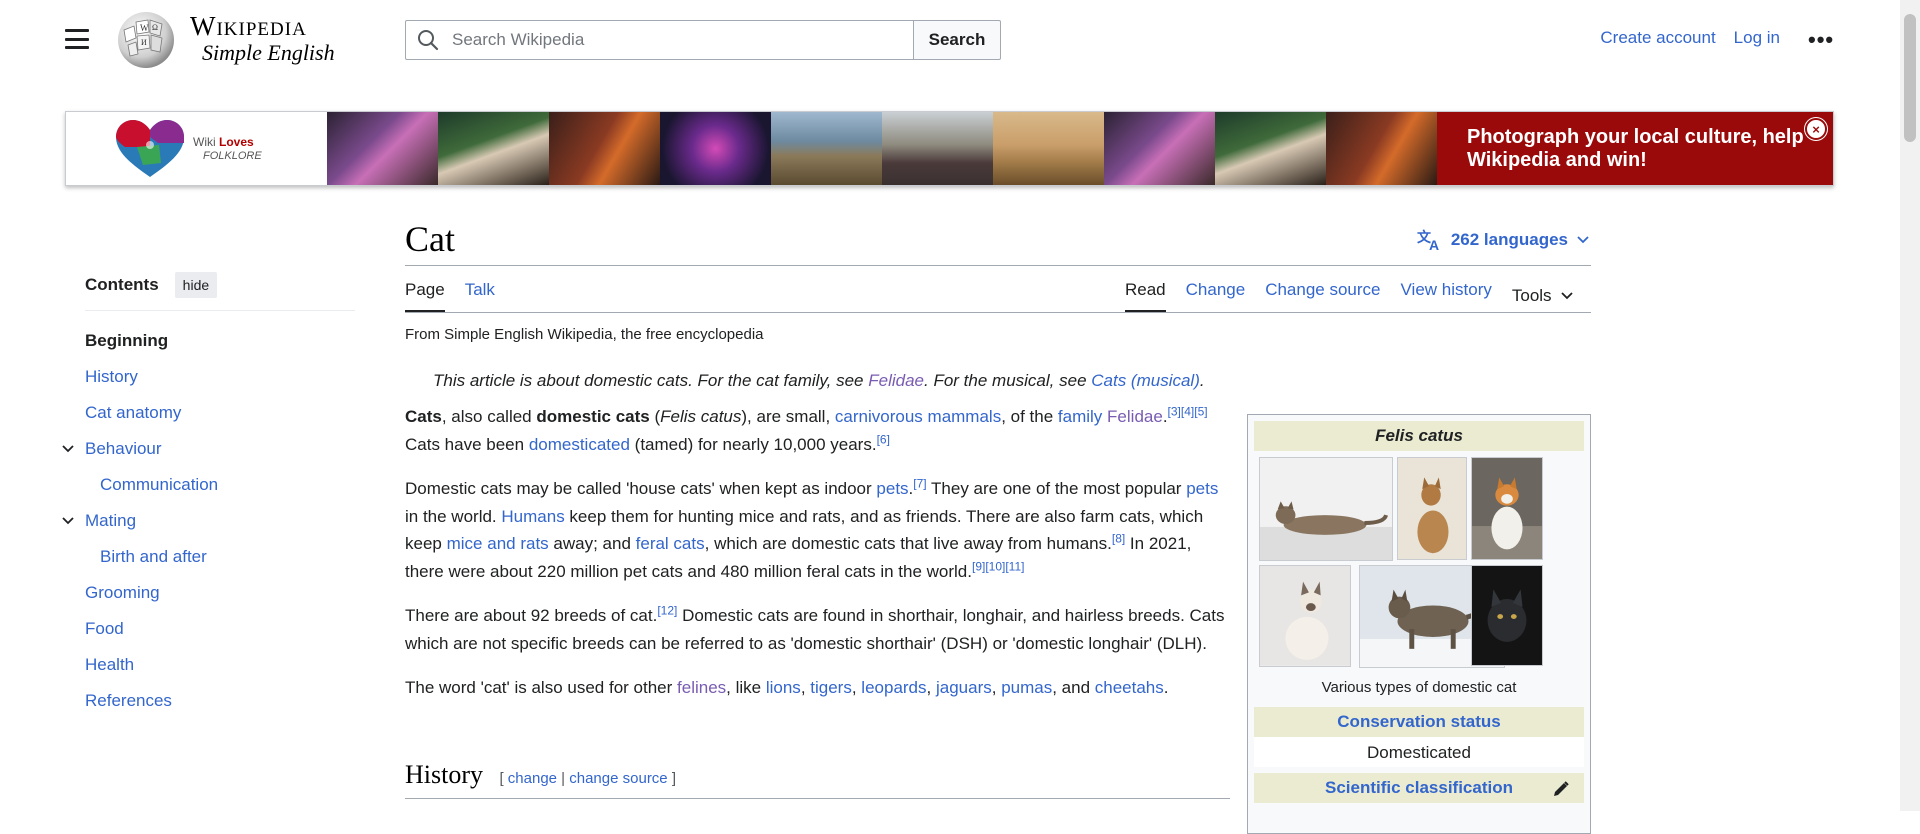  What do you see at coordinates (236, 141) in the screenshot?
I see `logo-loves-text: Loves` at bounding box center [236, 141].